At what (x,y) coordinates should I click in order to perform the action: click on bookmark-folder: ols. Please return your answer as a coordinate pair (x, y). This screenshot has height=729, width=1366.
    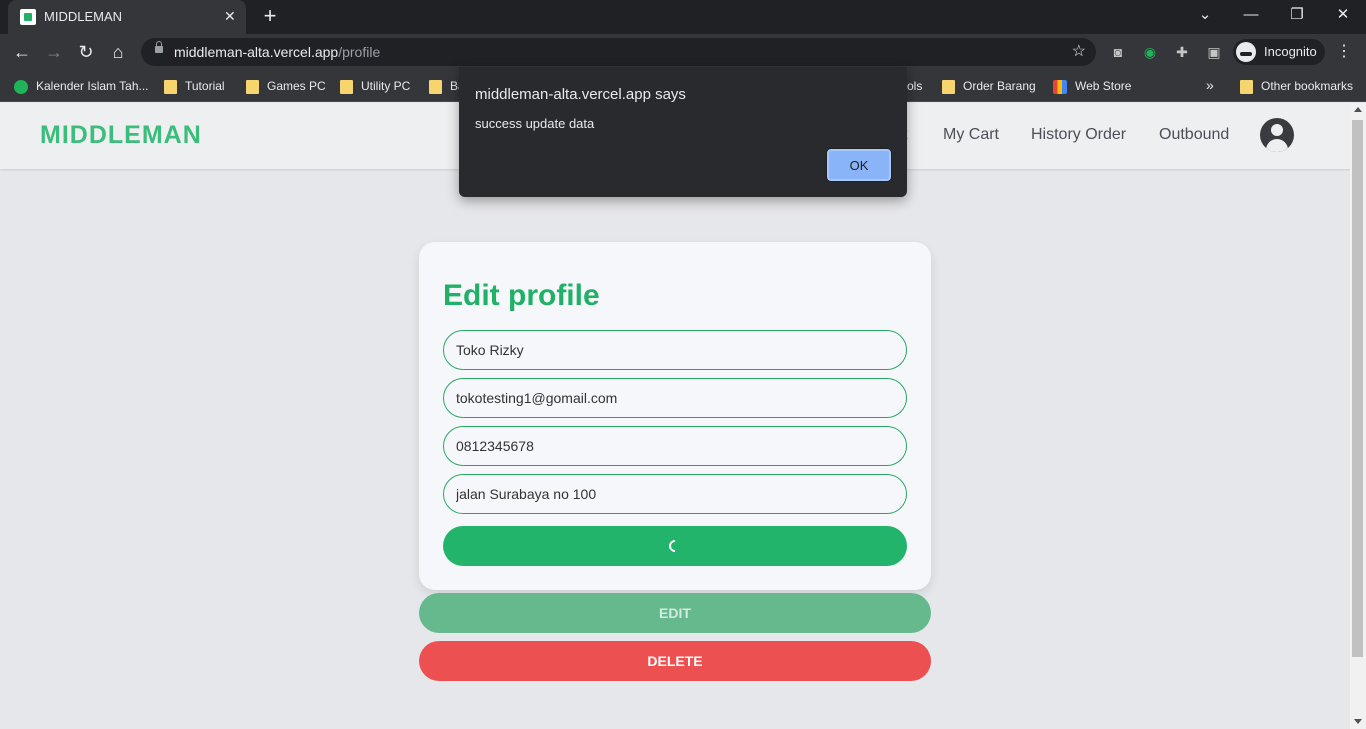
    Looking at the image, I should click on (914, 86).